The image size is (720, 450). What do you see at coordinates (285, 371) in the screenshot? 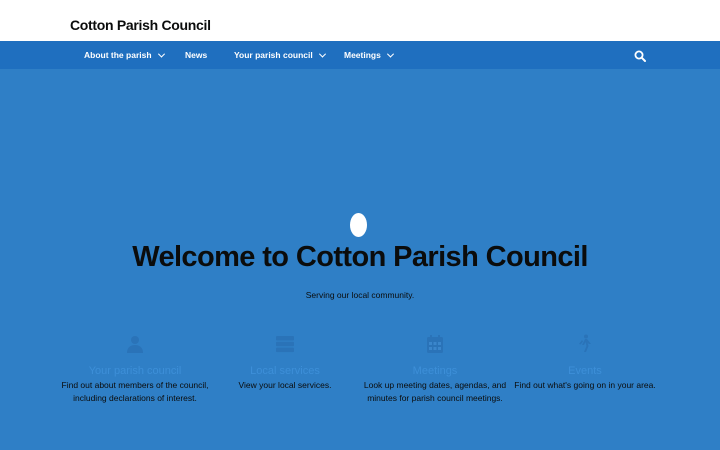
I see `card-title: Local services` at bounding box center [285, 371].